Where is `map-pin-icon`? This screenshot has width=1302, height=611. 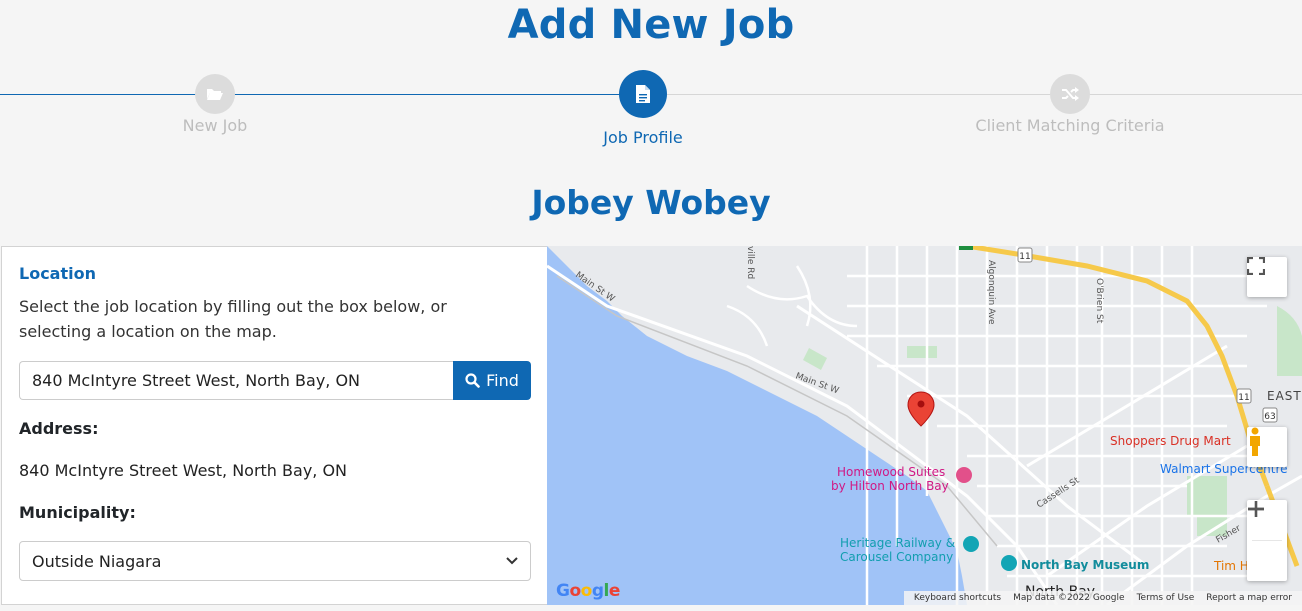
map-pin-icon is located at coordinates (921, 409).